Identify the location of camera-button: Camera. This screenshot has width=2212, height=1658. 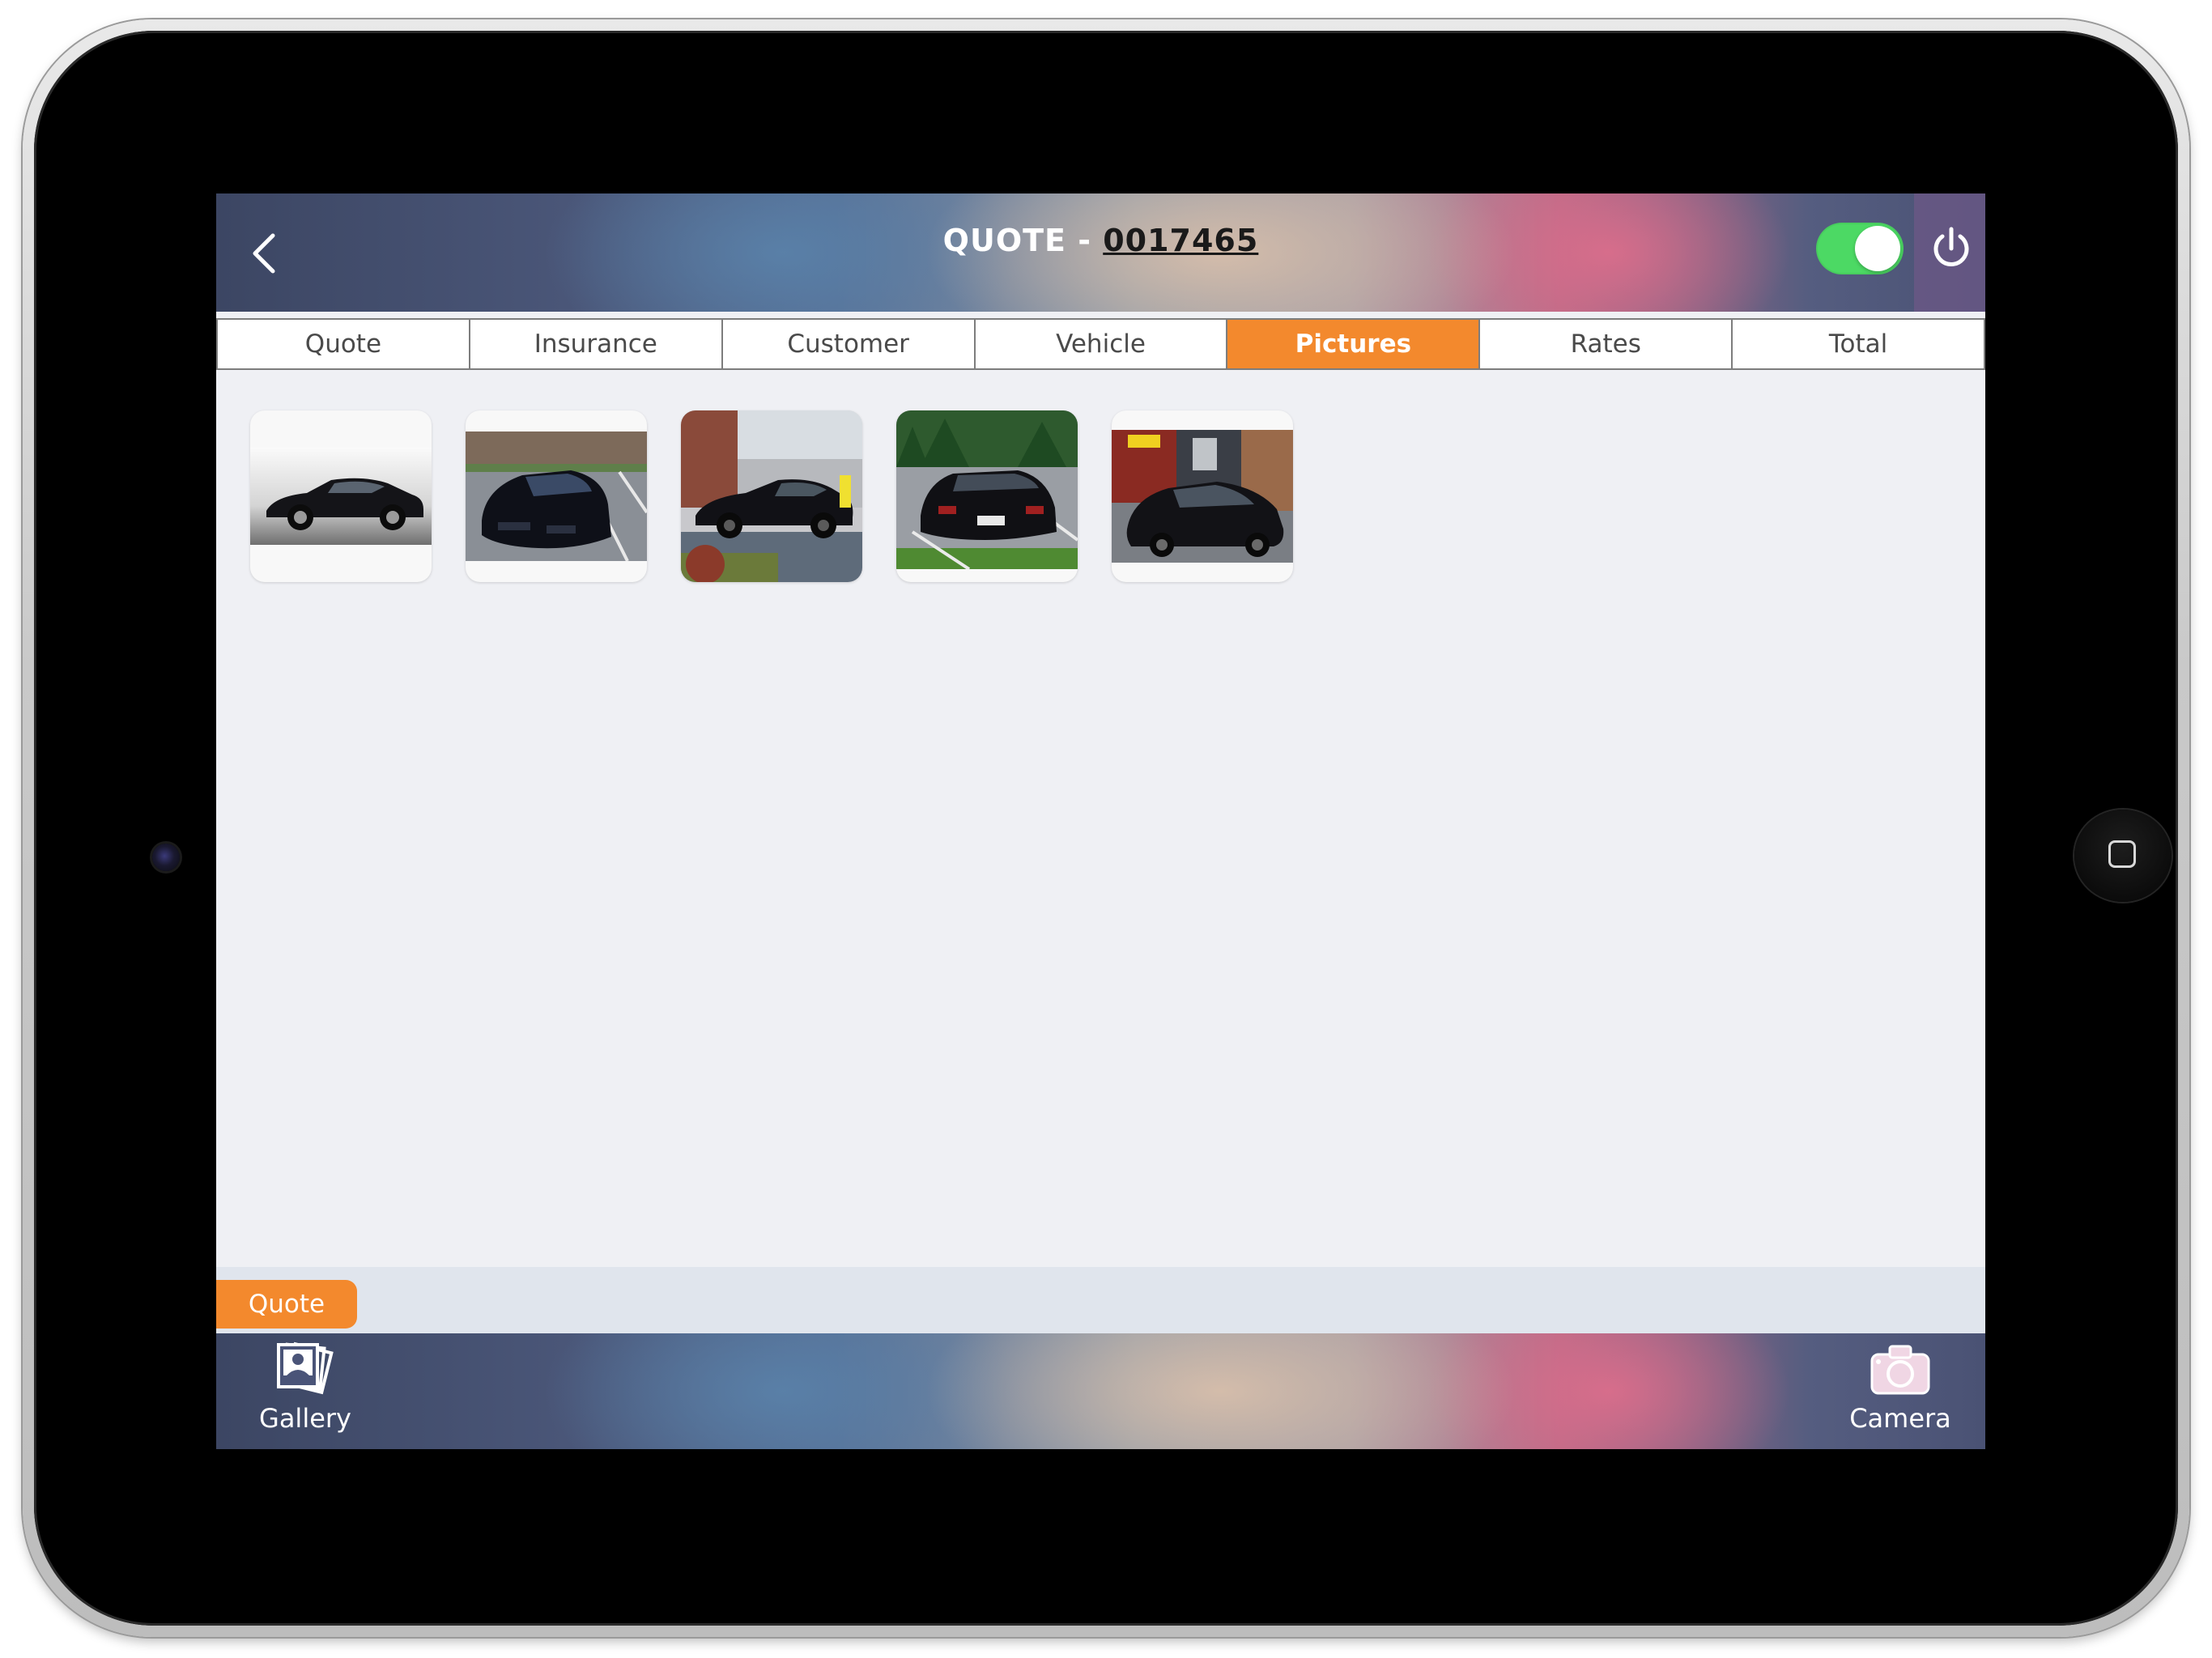
(1900, 1387).